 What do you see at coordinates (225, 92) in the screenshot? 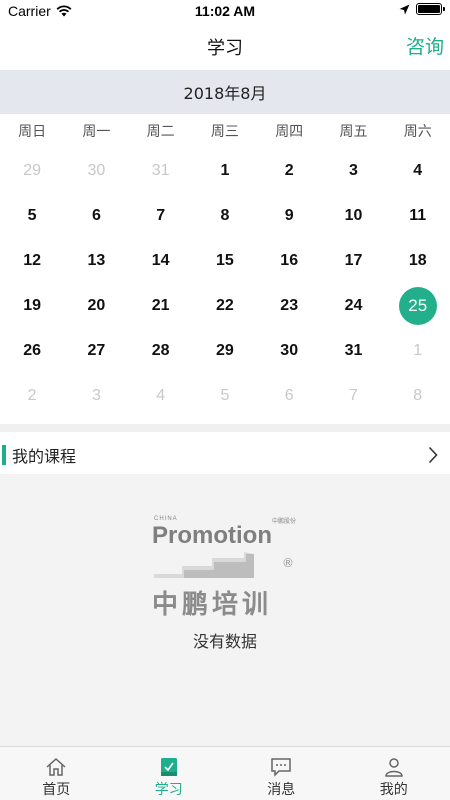
I see `calendar-month-header: 2018年8月` at bounding box center [225, 92].